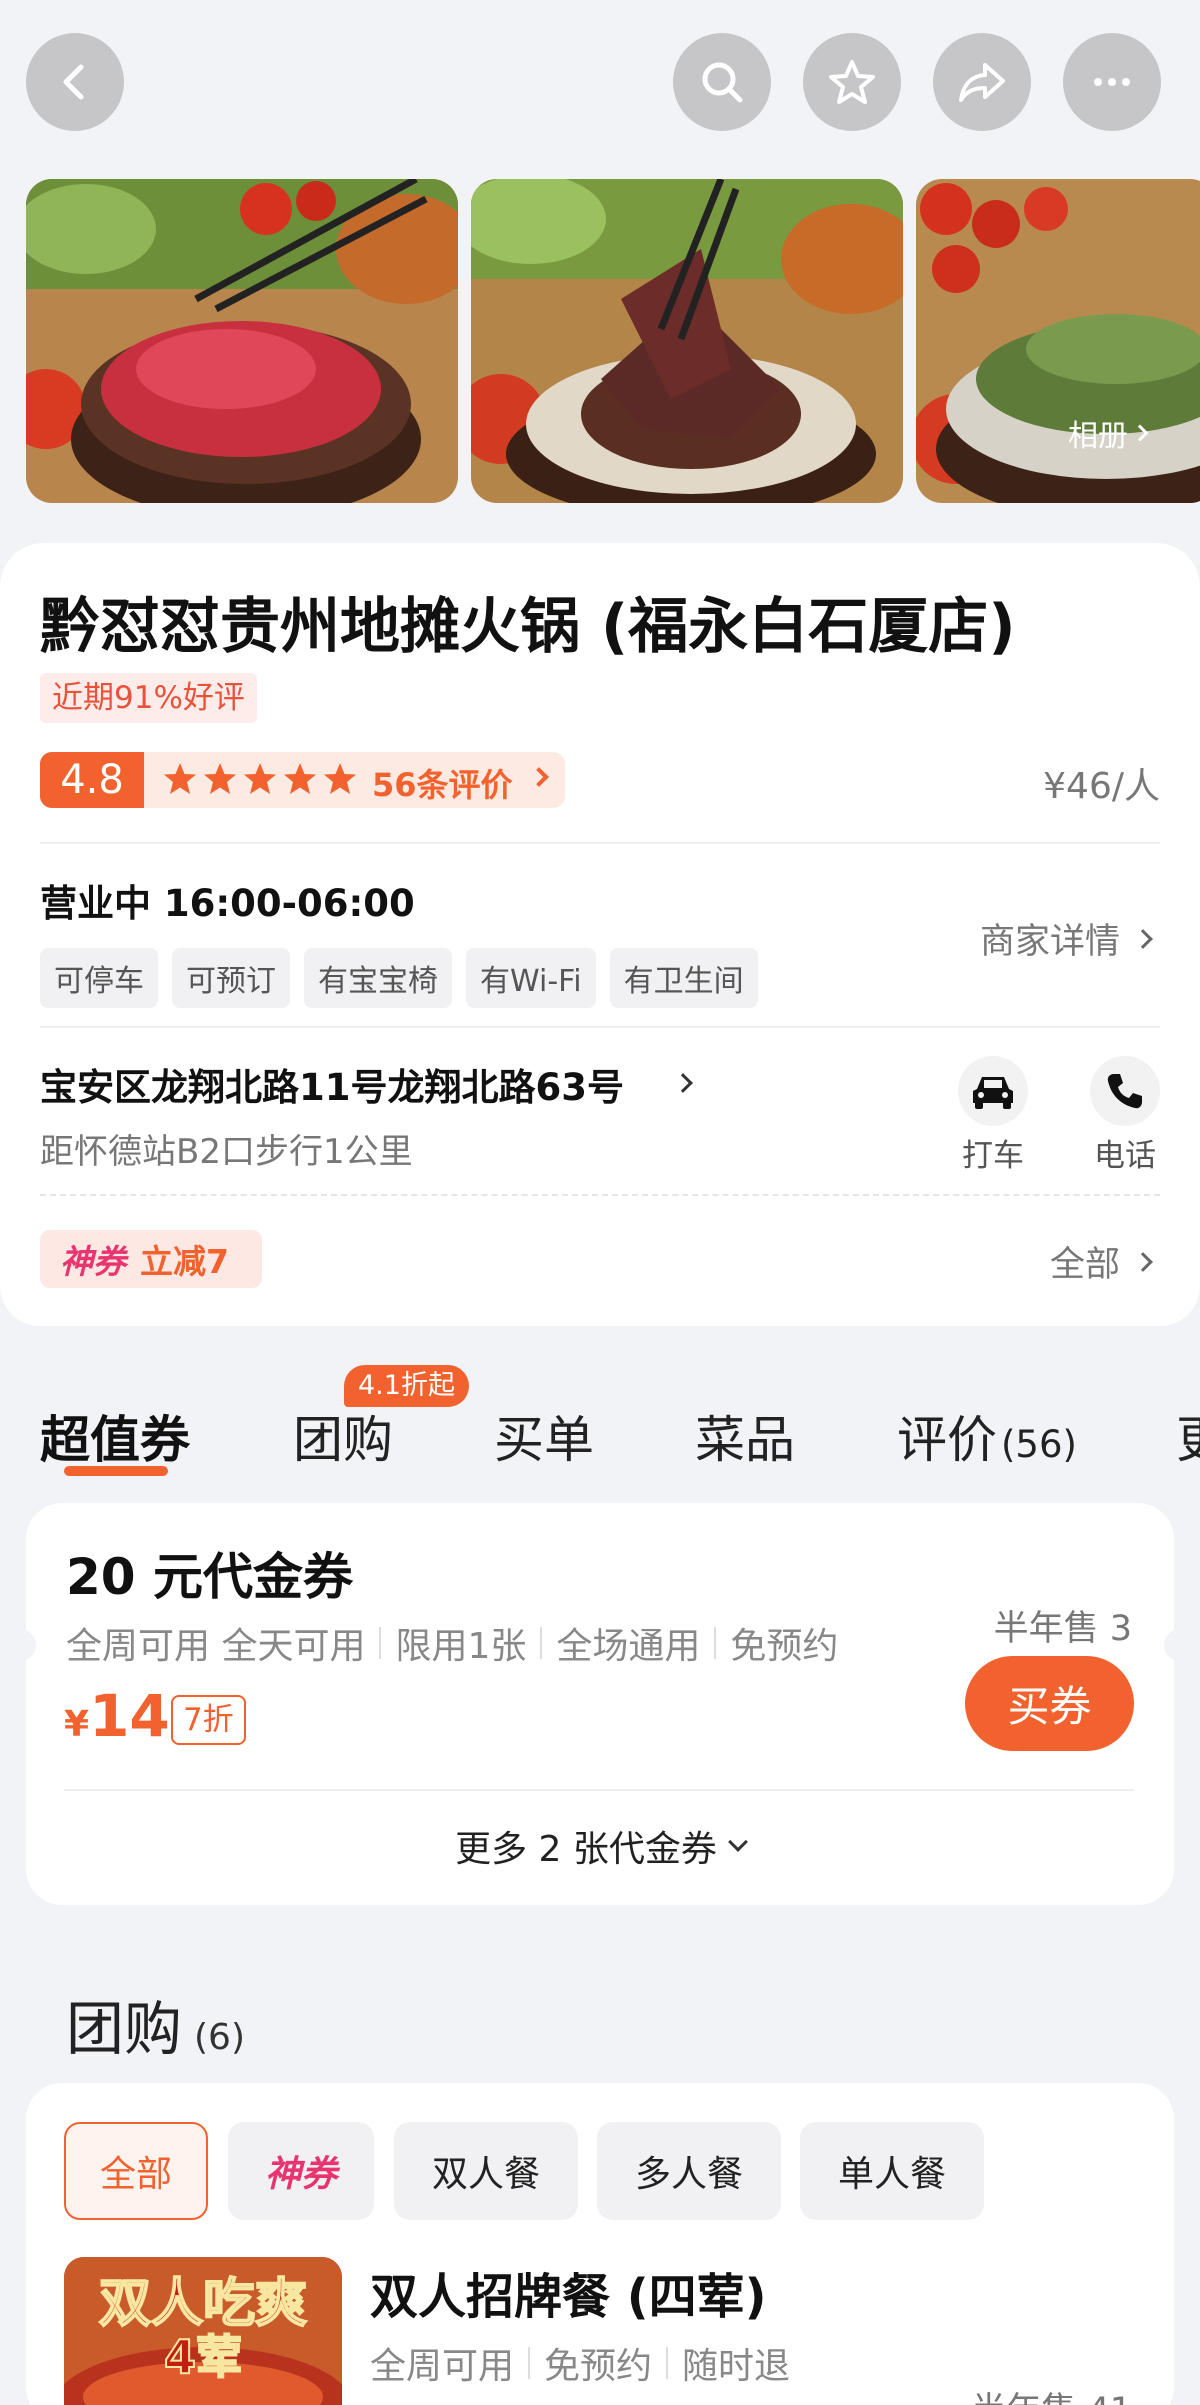 This screenshot has width=1200, height=2405. Describe the element at coordinates (332, 1084) in the screenshot. I see `address: 宝安区龙翔北路11号龙翔北路63号` at that location.